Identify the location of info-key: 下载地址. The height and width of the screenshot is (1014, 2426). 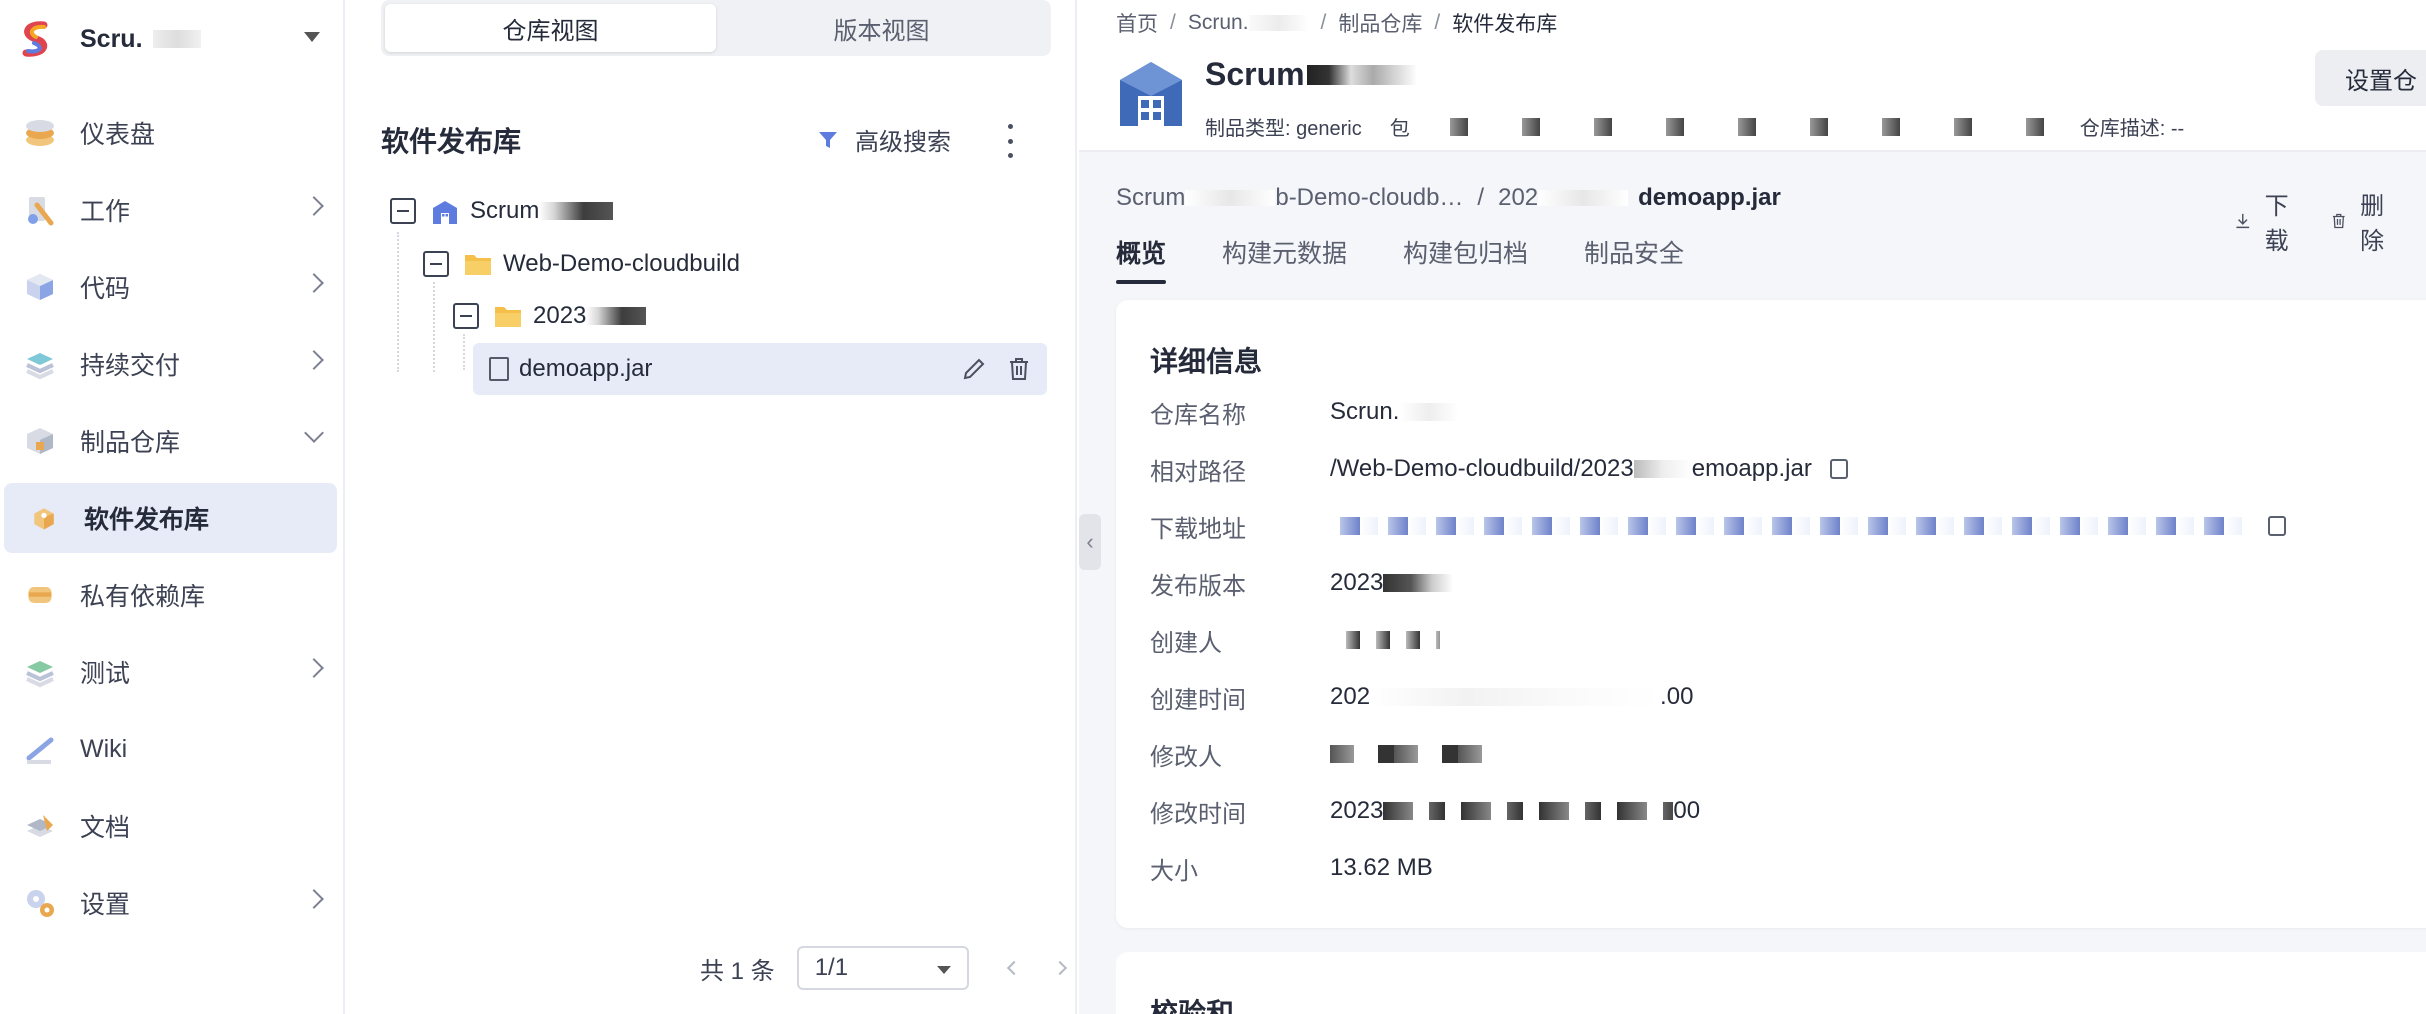
(1198, 529).